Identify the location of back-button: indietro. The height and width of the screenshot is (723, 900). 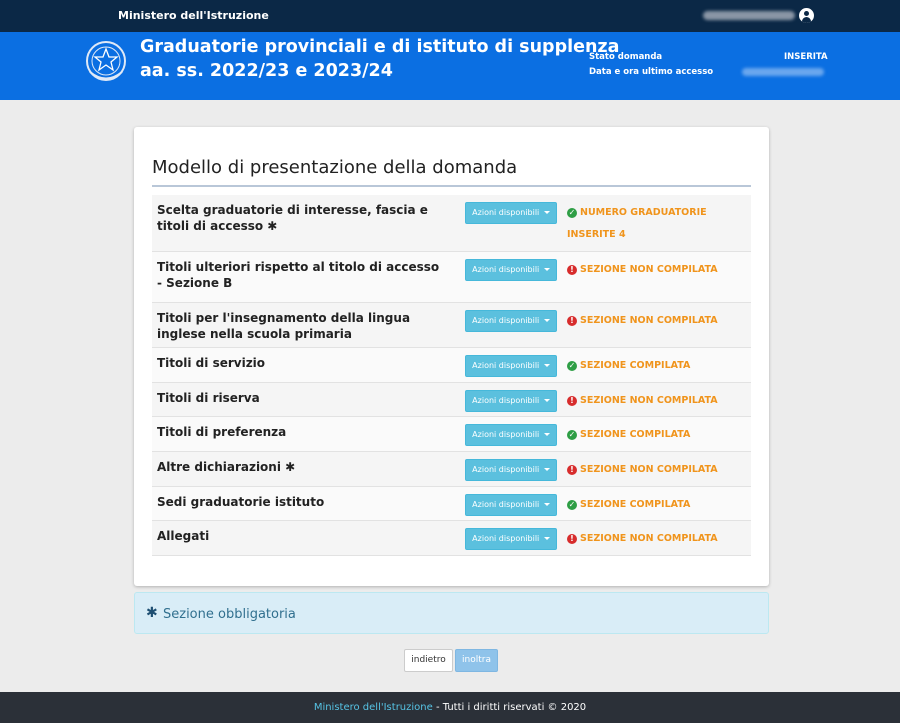
(428, 660).